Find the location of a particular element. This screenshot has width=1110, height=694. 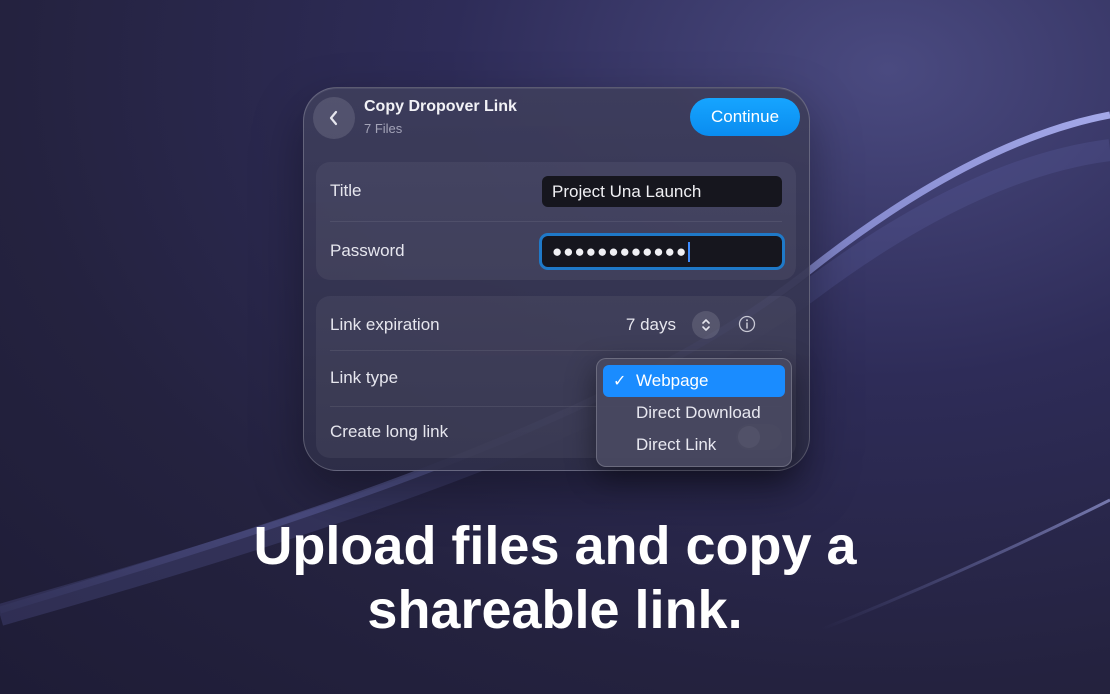

link-expiration-label: Link expiration is located at coordinates (385, 324).